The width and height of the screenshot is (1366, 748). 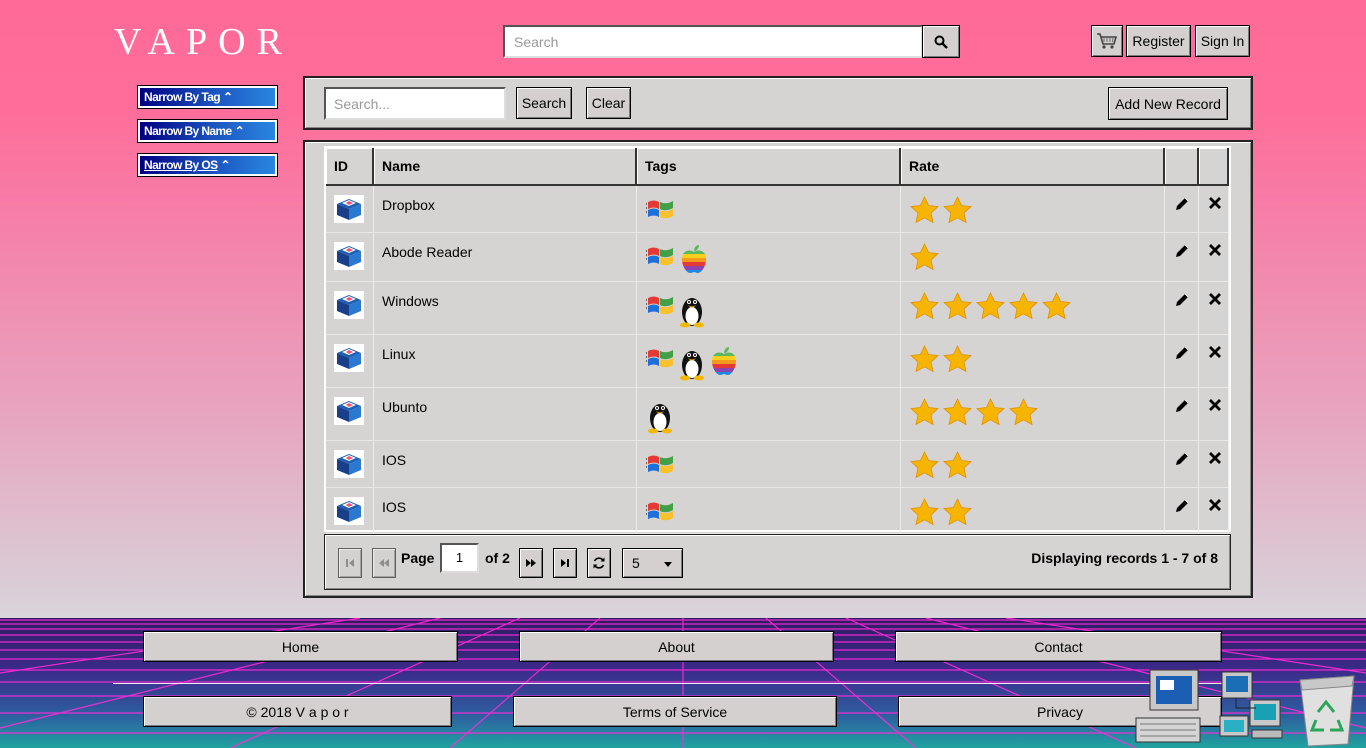 I want to click on narrow-by-os-button: Narrow By OS ⌃, so click(x=207, y=165).